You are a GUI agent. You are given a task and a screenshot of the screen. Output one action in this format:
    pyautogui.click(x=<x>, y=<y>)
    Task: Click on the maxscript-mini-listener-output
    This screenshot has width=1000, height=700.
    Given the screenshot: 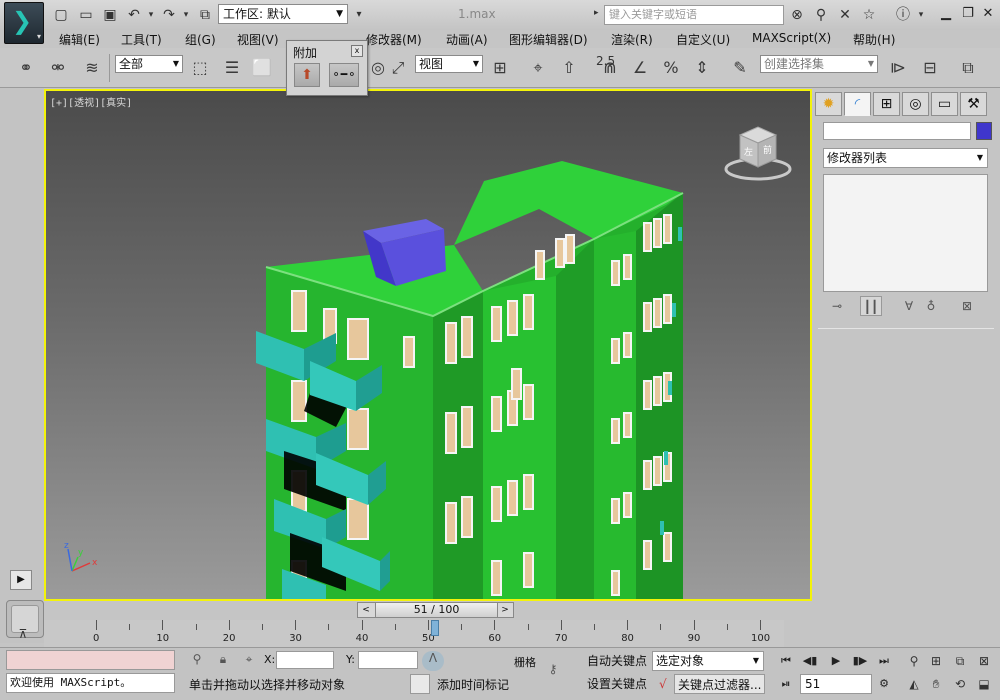 What is the action you would take?
    pyautogui.click(x=90, y=660)
    